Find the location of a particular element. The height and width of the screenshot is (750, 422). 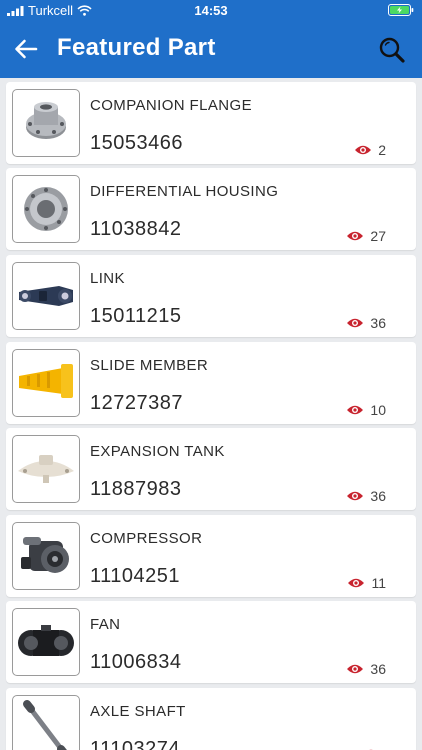

part-card: LINK 15011215 36 is located at coordinates (211, 296).